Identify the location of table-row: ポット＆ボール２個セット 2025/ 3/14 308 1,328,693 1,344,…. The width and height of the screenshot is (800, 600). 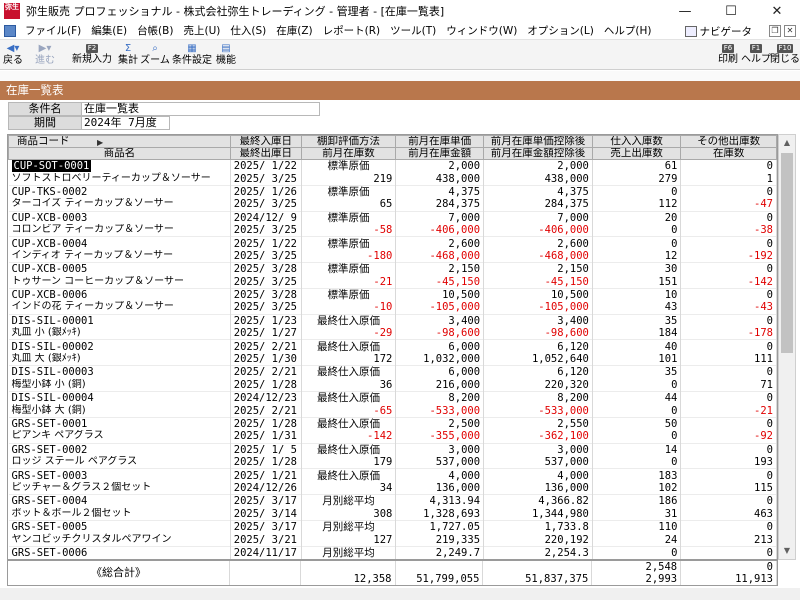
(392, 514).